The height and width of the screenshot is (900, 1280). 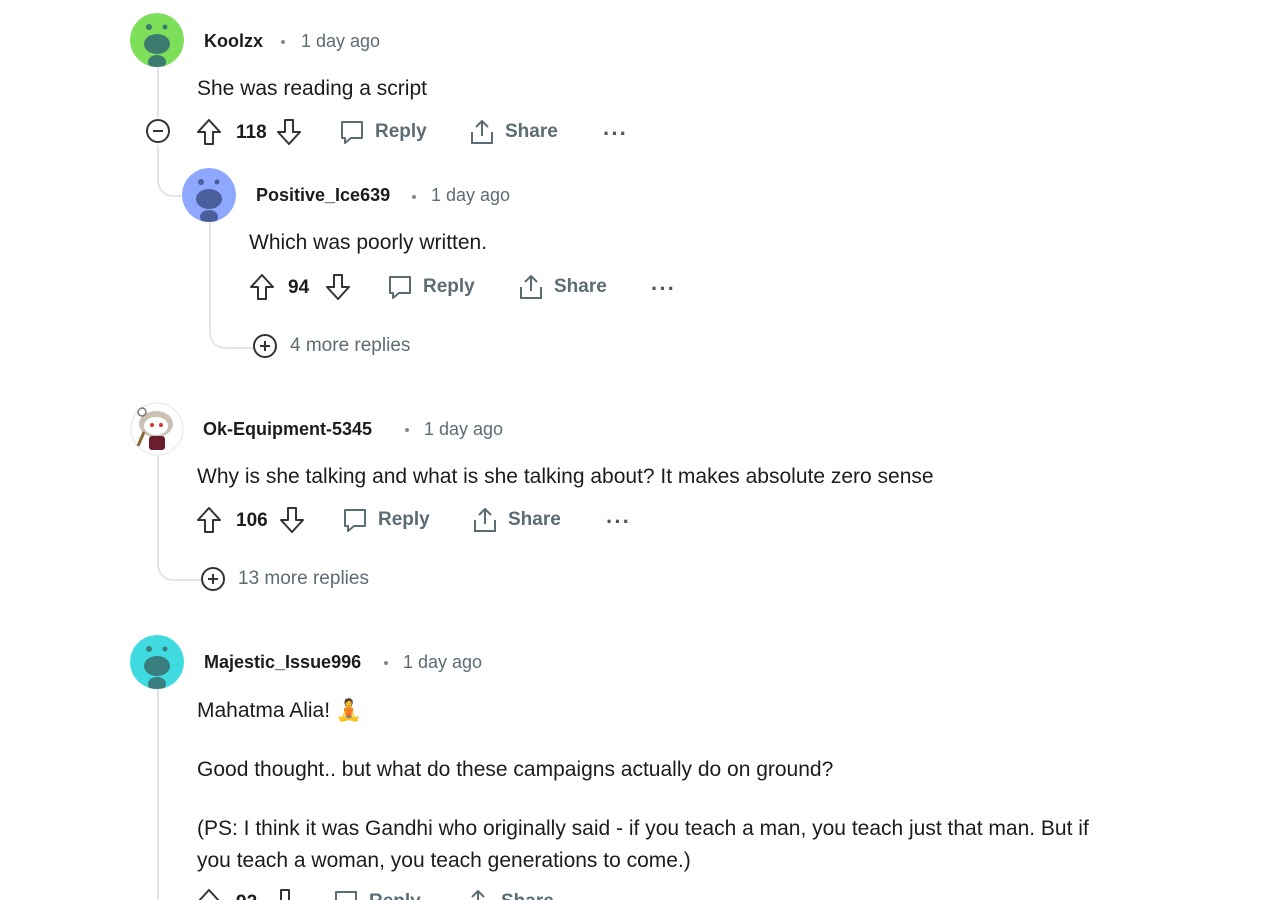 What do you see at coordinates (251, 132) in the screenshot?
I see `vote-score: 118` at bounding box center [251, 132].